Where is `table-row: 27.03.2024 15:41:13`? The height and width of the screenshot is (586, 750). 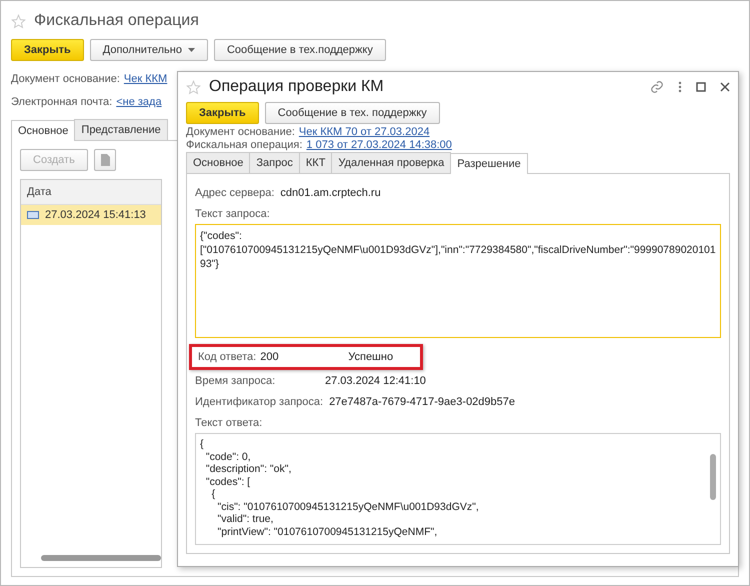 table-row: 27.03.2024 15:41:13 is located at coordinates (91, 215).